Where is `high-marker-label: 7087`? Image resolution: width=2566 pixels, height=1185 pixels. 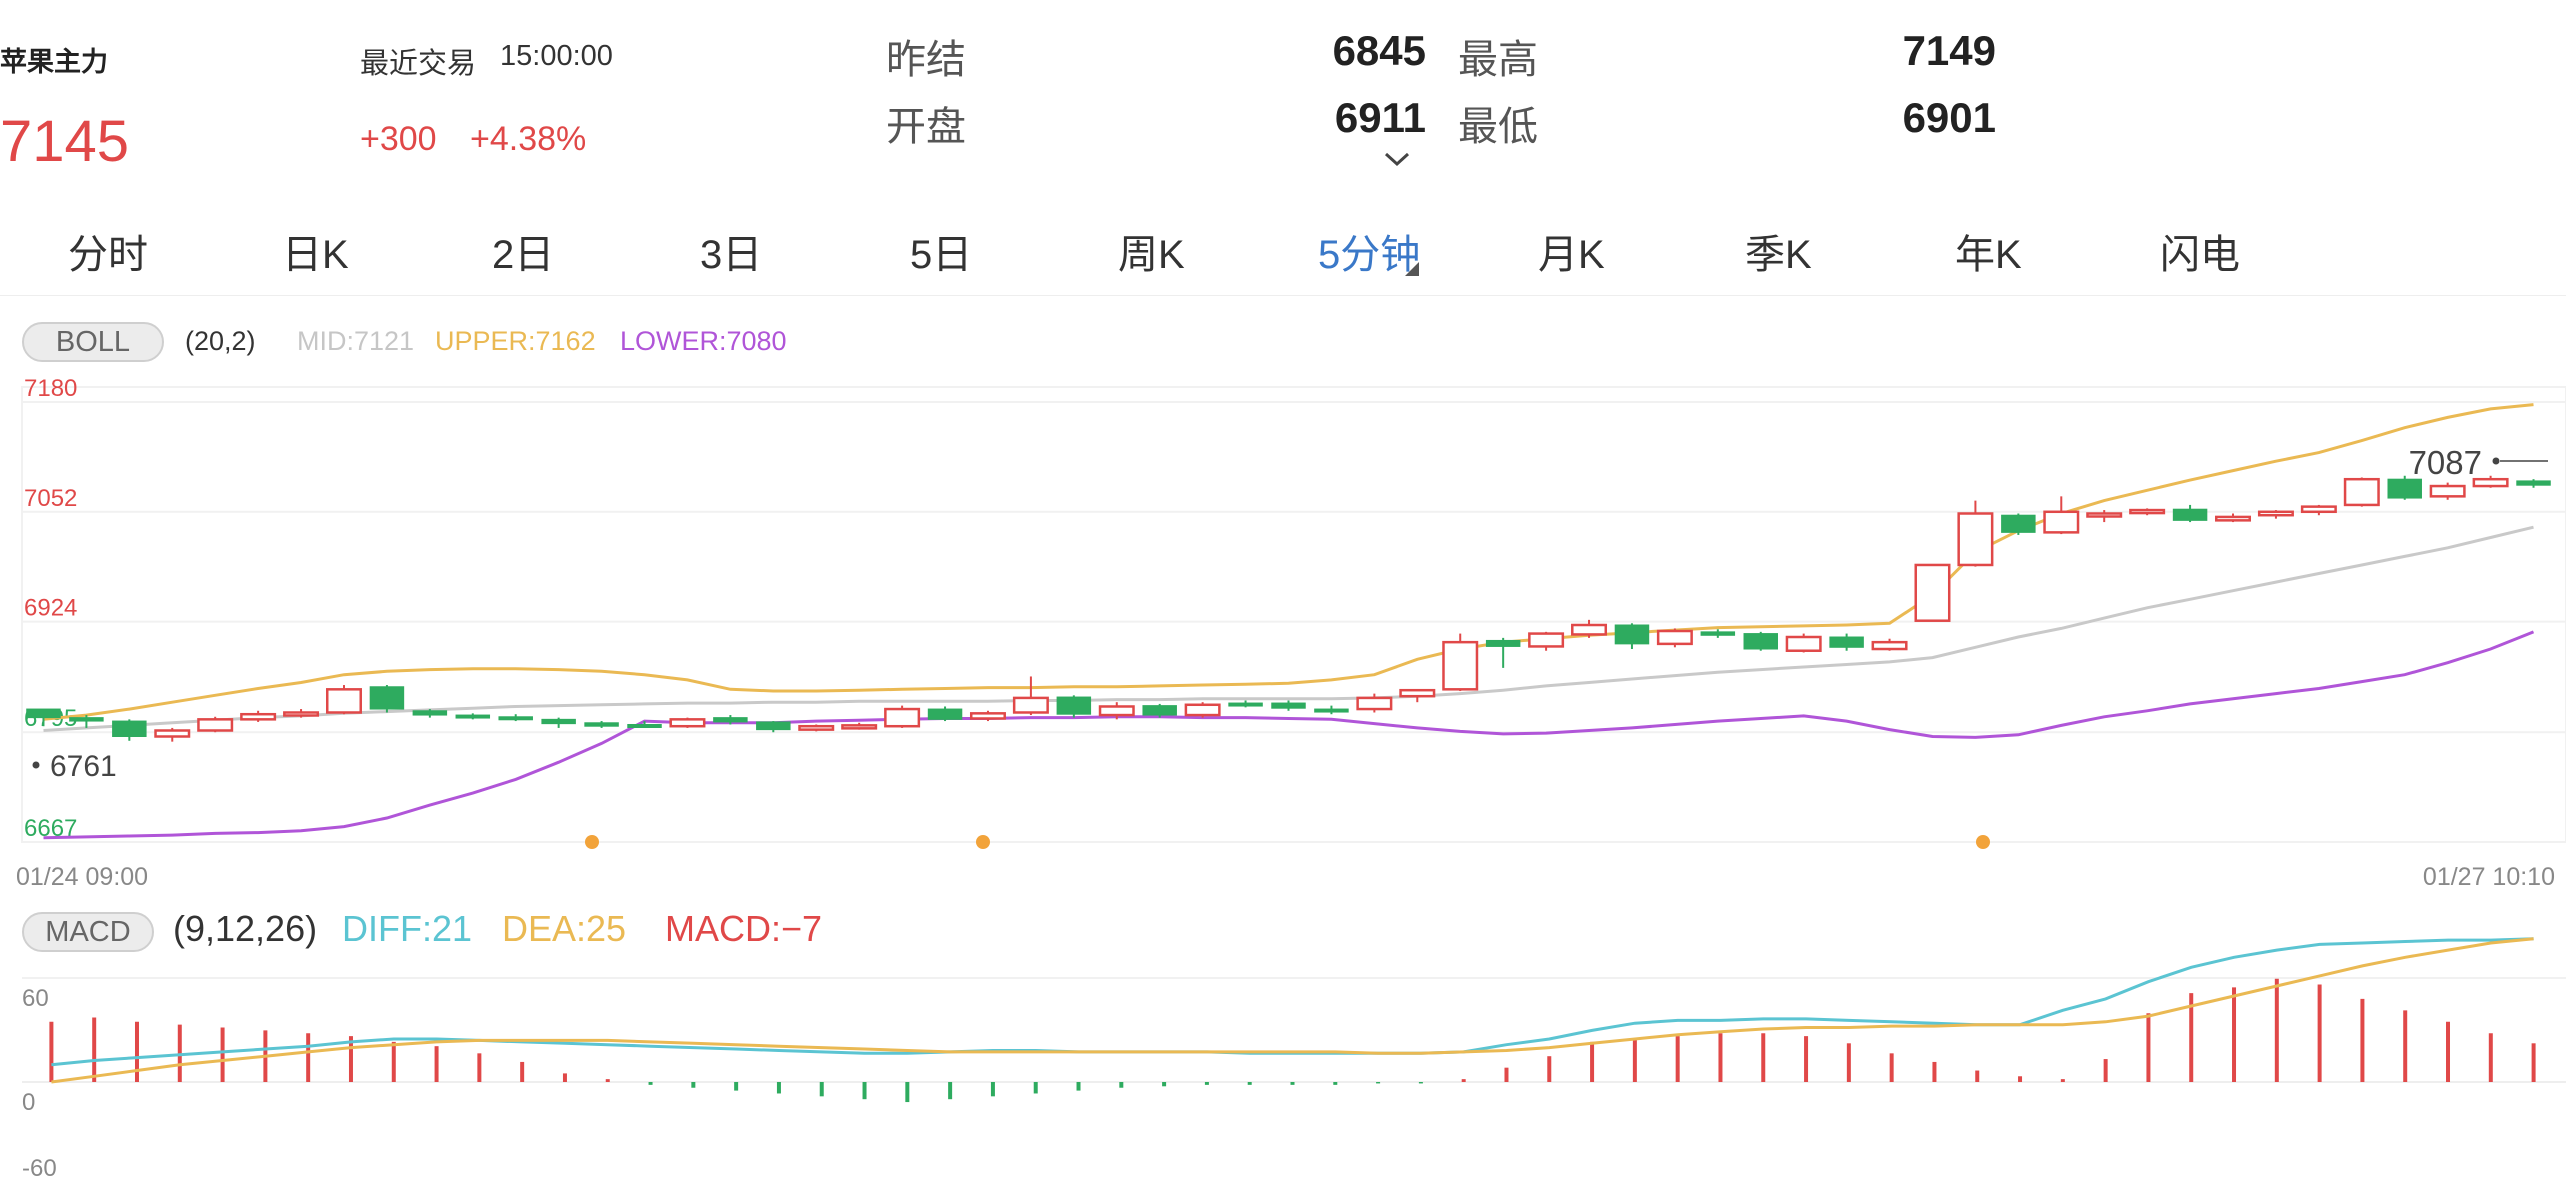 high-marker-label: 7087 is located at coordinates (2445, 462).